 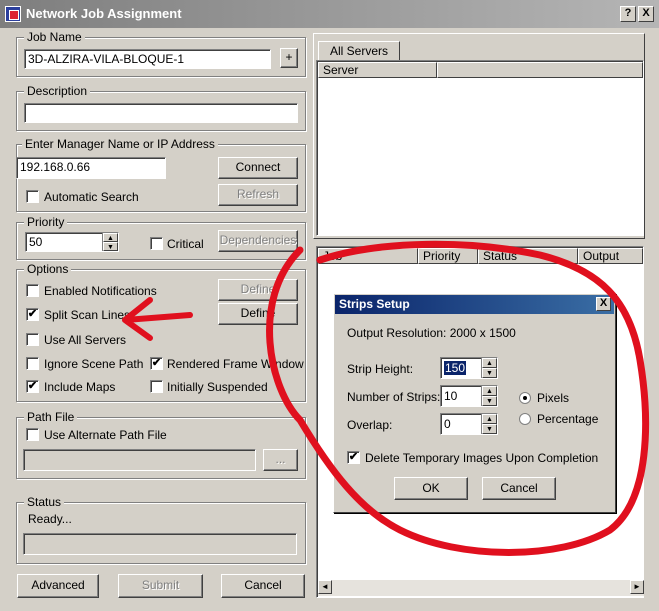 What do you see at coordinates (480, 148) in the screenshot?
I see `servers-list: Server` at bounding box center [480, 148].